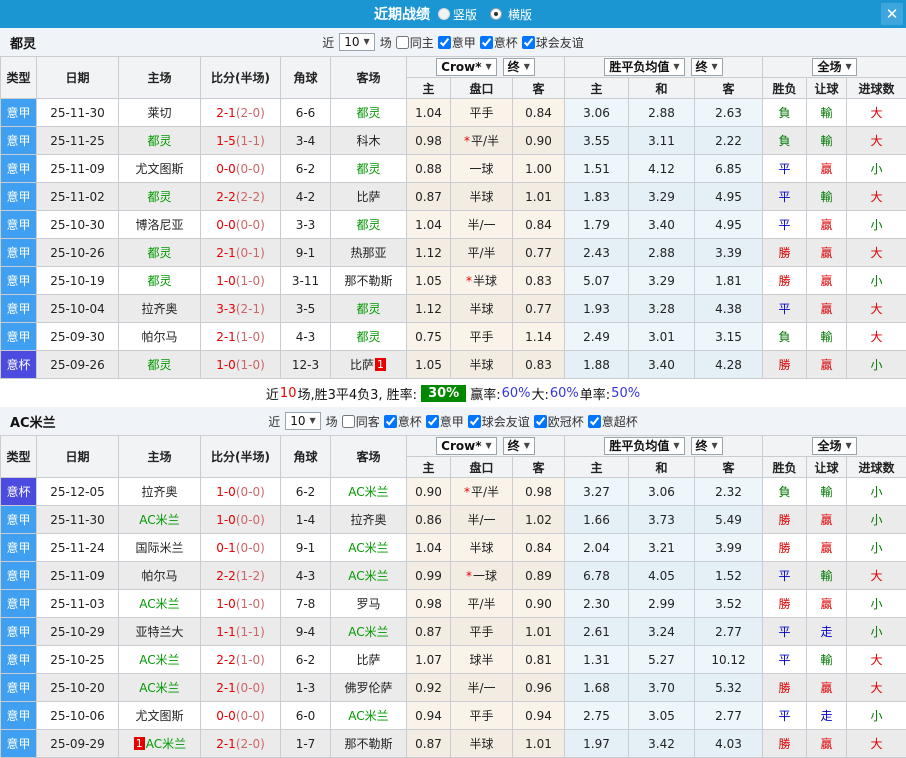 This screenshot has width=906, height=758. I want to click on euro-group-header: 胜平负均值▼ 终▼, so click(664, 446).